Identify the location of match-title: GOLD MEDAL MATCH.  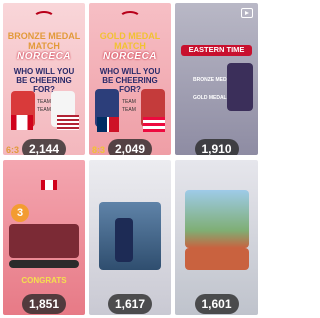
(130, 41).